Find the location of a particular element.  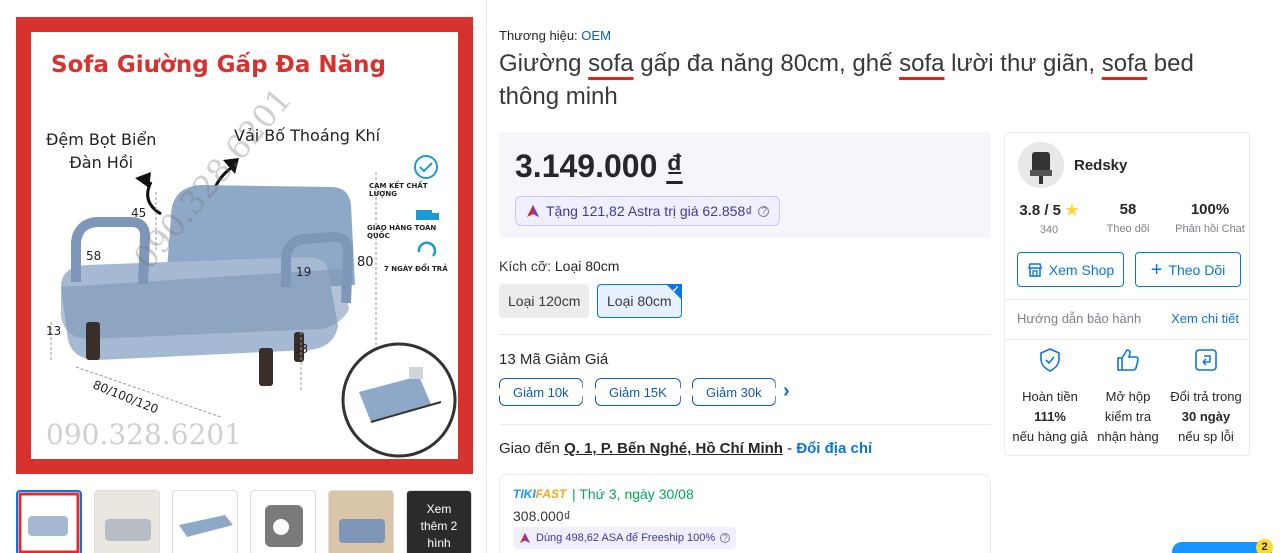

astra-reward-text: Tặng 121,82 Astra trị giá 62.858₫ is located at coordinates (649, 211).